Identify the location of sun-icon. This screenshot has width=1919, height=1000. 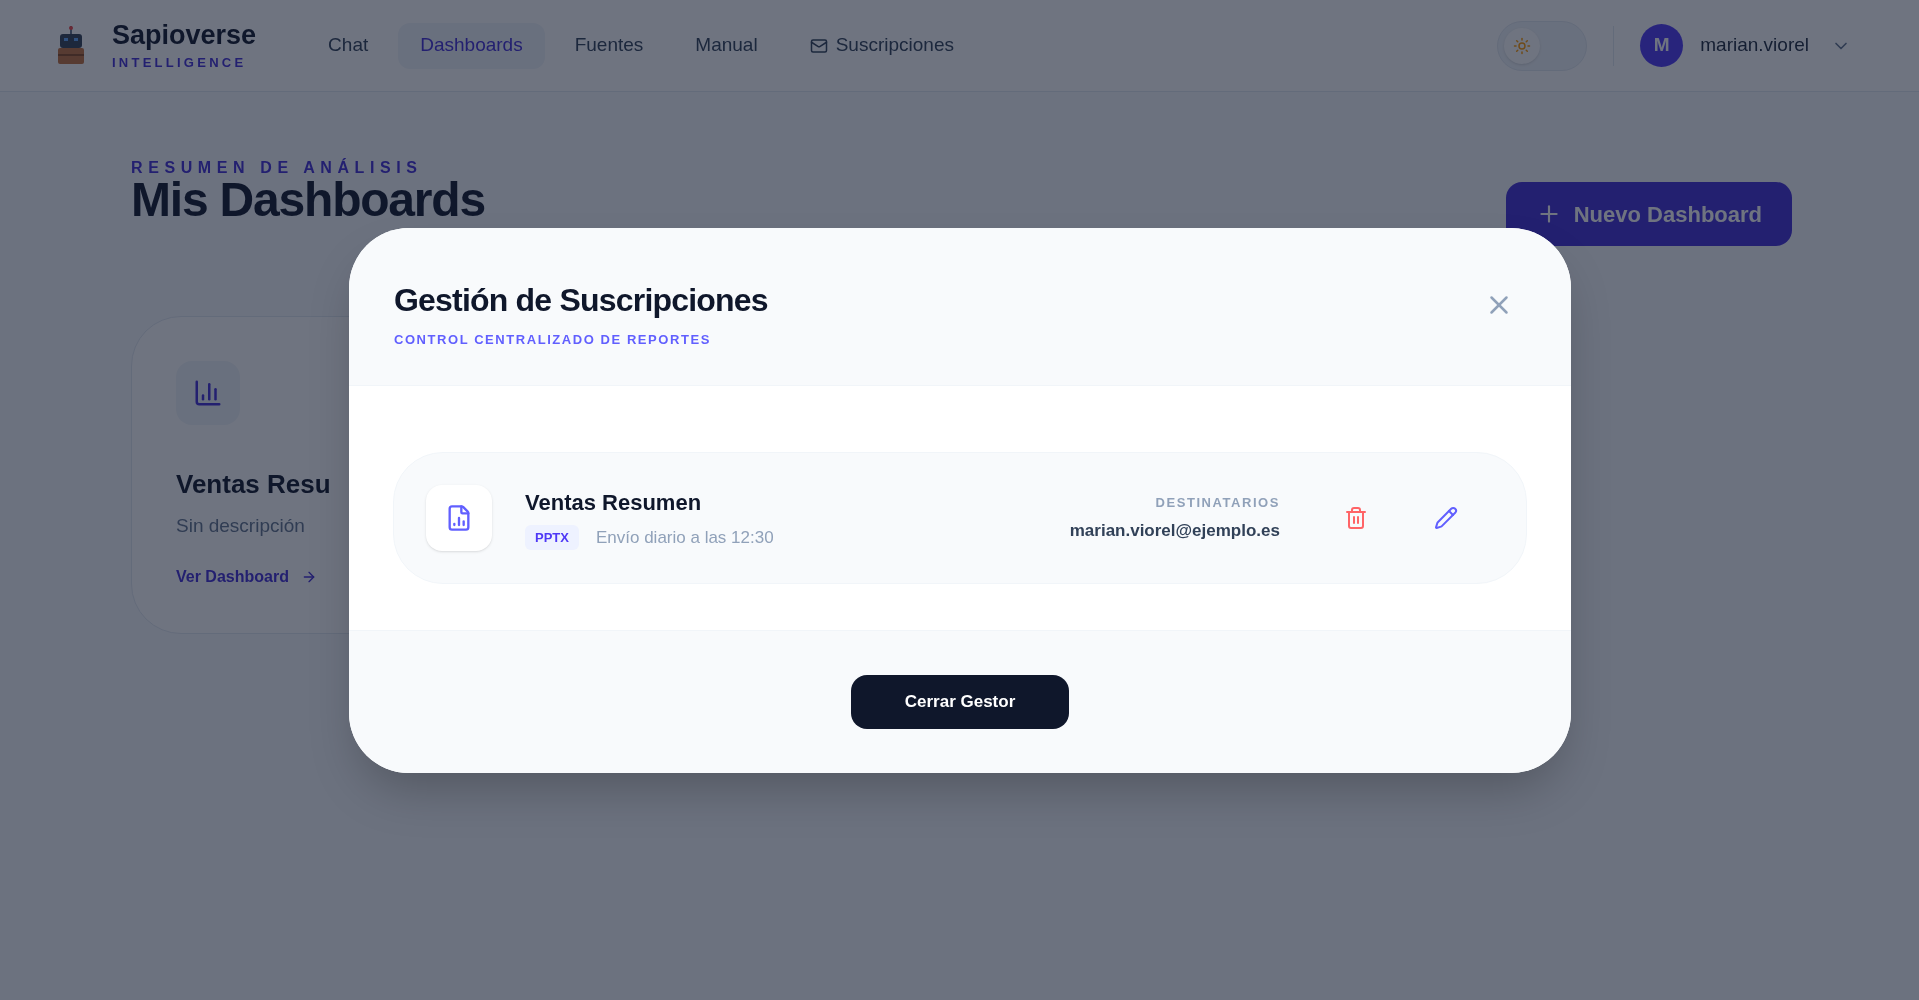
(1522, 45).